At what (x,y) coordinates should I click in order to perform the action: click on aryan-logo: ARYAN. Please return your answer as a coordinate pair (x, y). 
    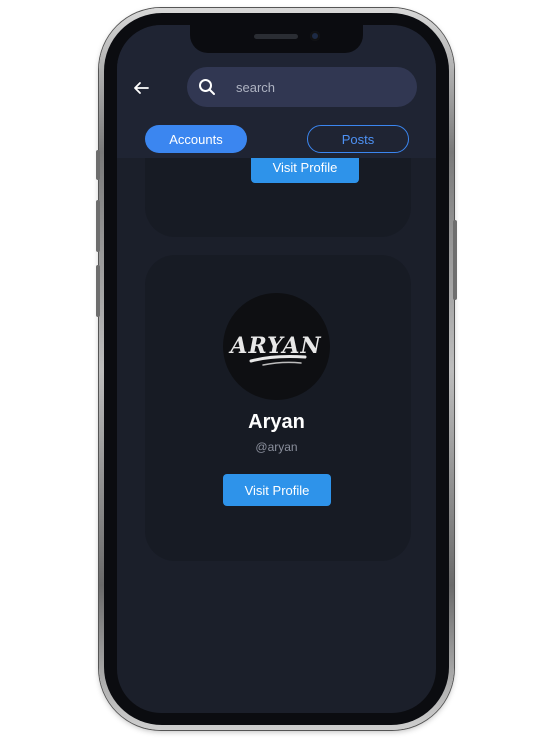
    Looking at the image, I should click on (274, 349).